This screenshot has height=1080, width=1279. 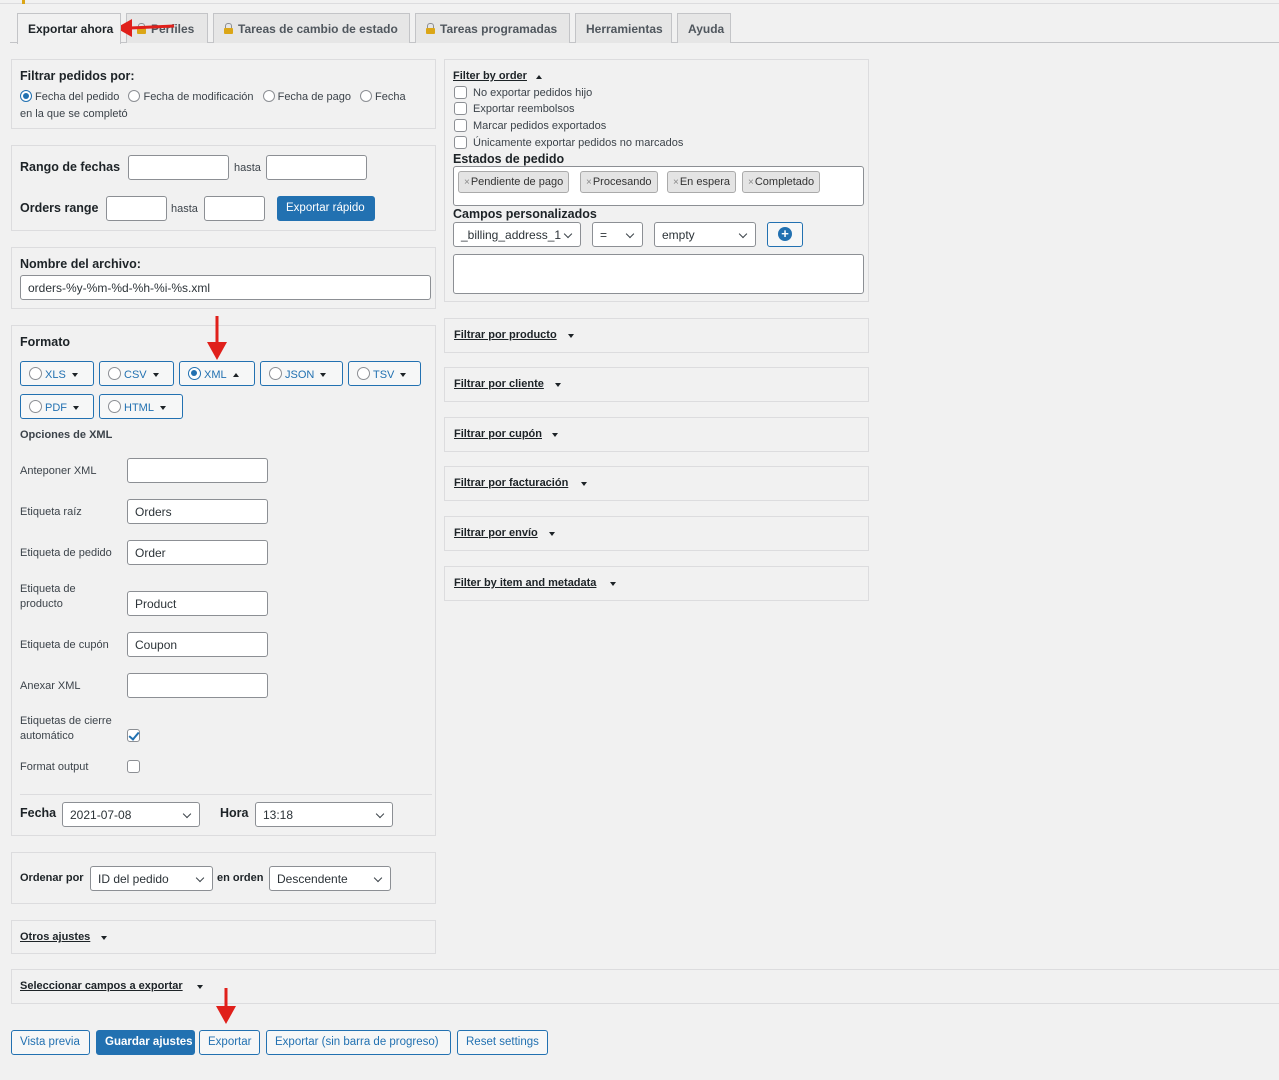 I want to click on date-select: 2021-07-08, so click(x=131, y=814).